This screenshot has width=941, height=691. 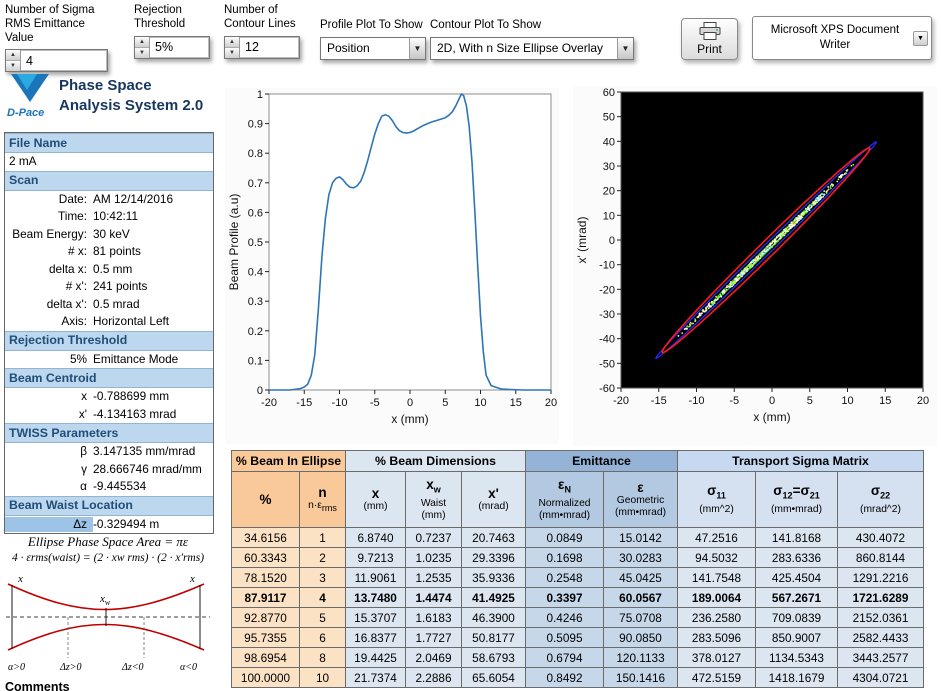 I want to click on printer-select: Microsoft XPS Document Writer ▼, so click(x=842, y=38).